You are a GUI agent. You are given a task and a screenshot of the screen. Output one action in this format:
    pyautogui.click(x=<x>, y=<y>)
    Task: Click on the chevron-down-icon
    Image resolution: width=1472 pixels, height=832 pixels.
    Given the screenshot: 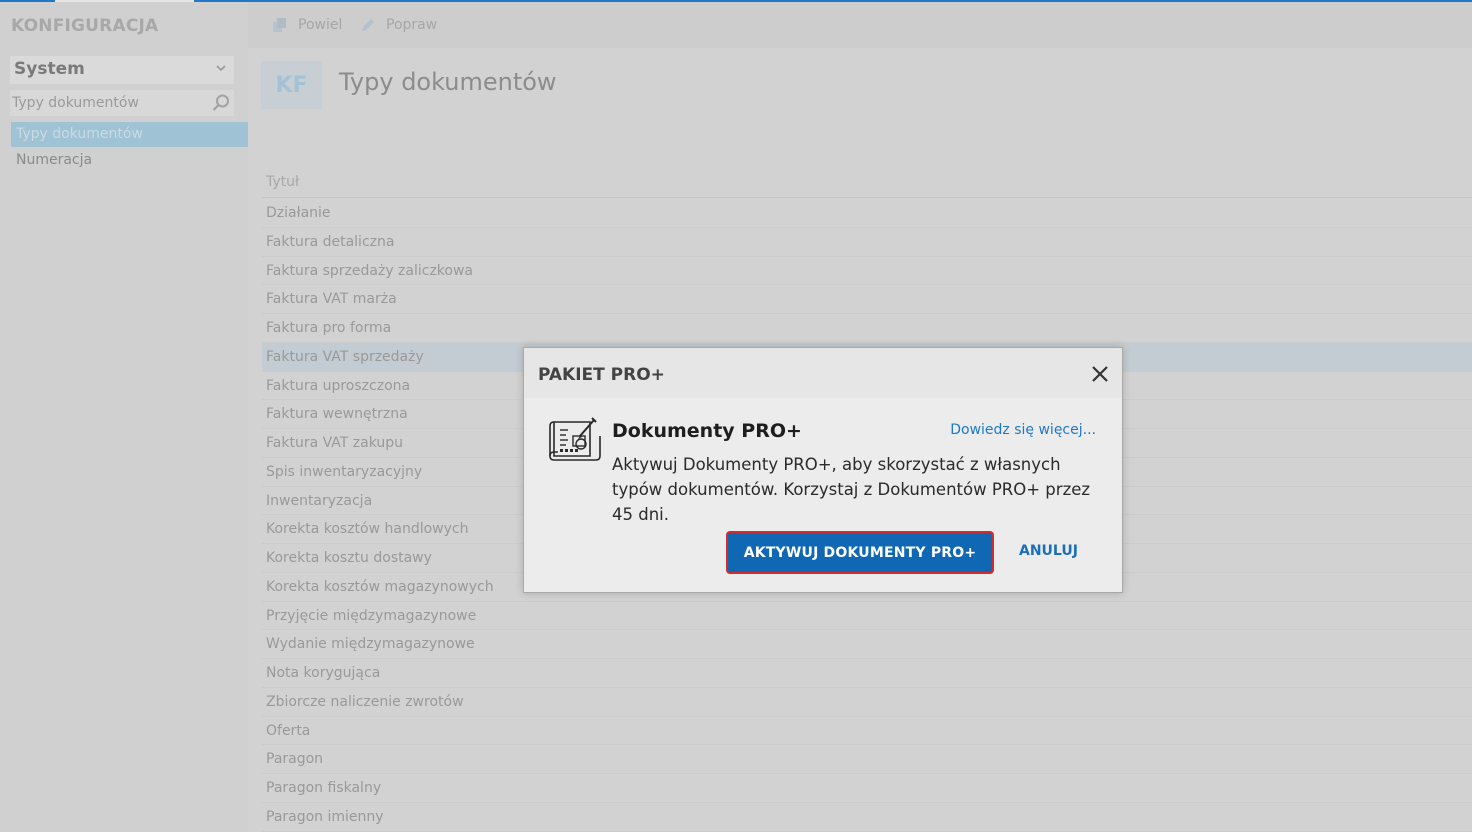 What is the action you would take?
    pyautogui.click(x=221, y=68)
    